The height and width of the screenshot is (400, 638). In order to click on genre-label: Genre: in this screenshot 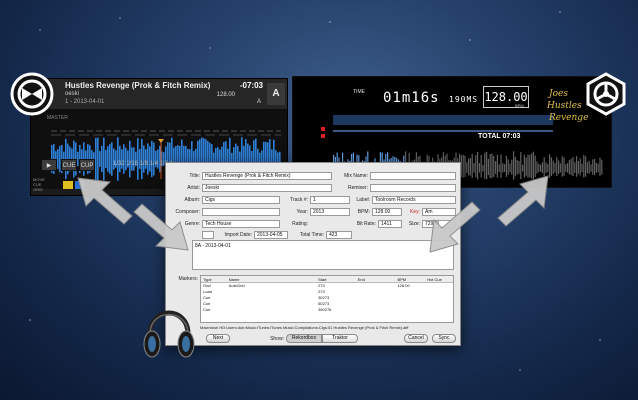, I will do `click(192, 224)`.